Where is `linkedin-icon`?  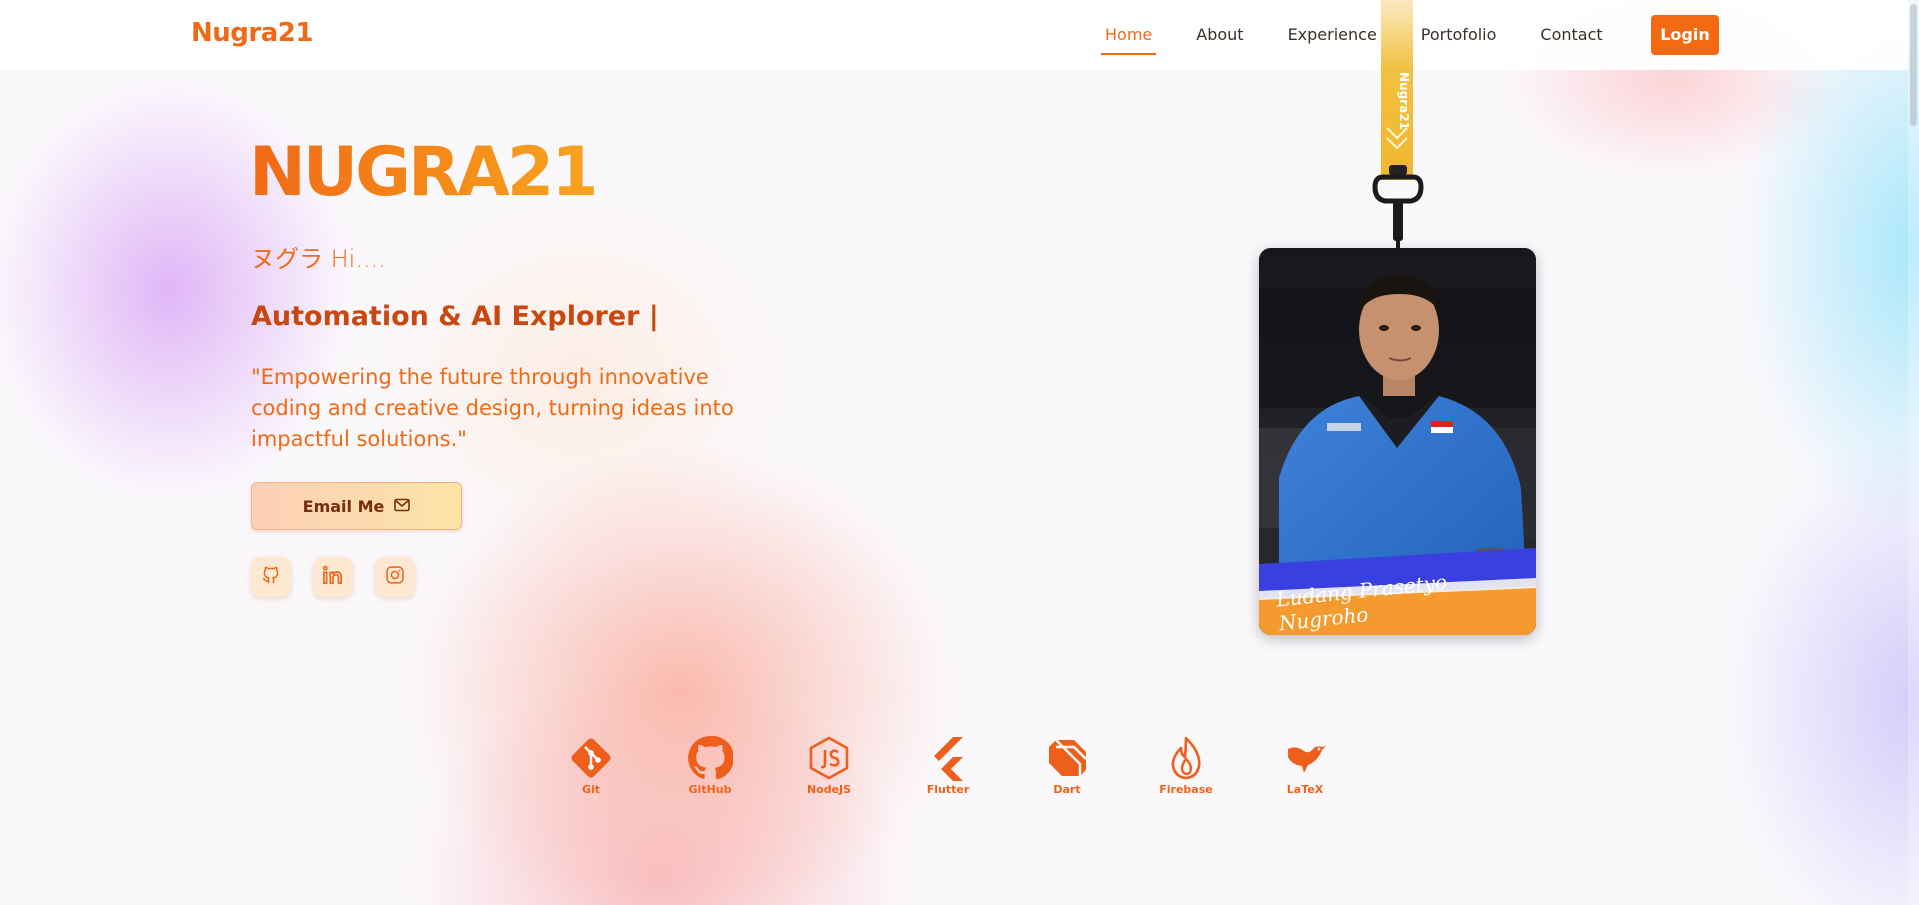
linkedin-icon is located at coordinates (333, 577).